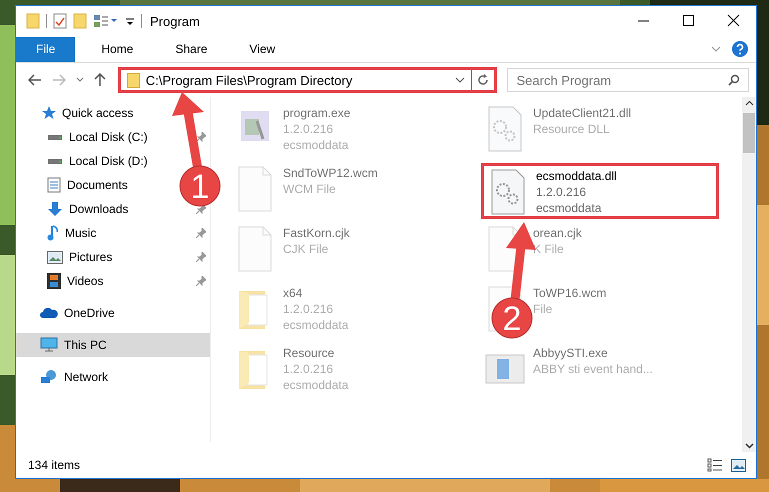 The width and height of the screenshot is (769, 492). Describe the element at coordinates (117, 49) in the screenshot. I see `ribbon-tab: Home` at that location.